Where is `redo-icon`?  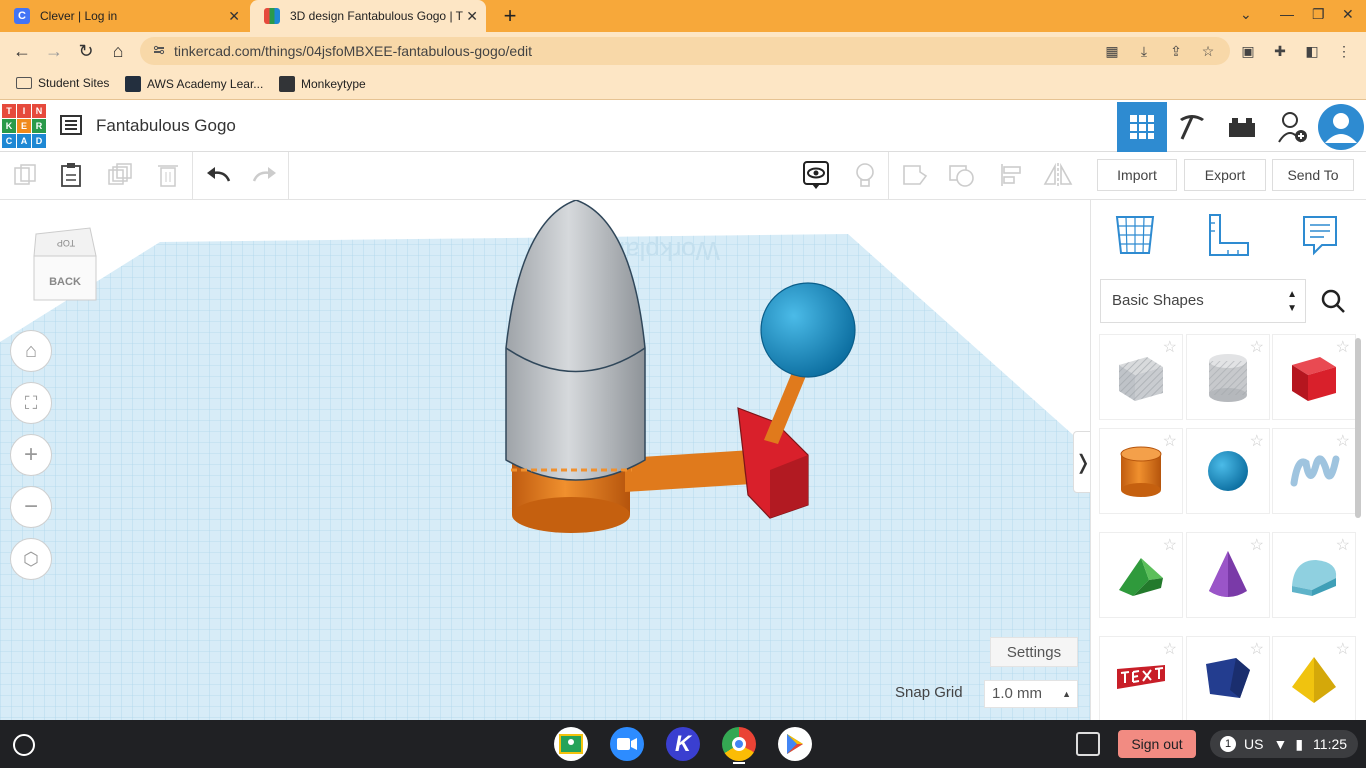 redo-icon is located at coordinates (265, 175).